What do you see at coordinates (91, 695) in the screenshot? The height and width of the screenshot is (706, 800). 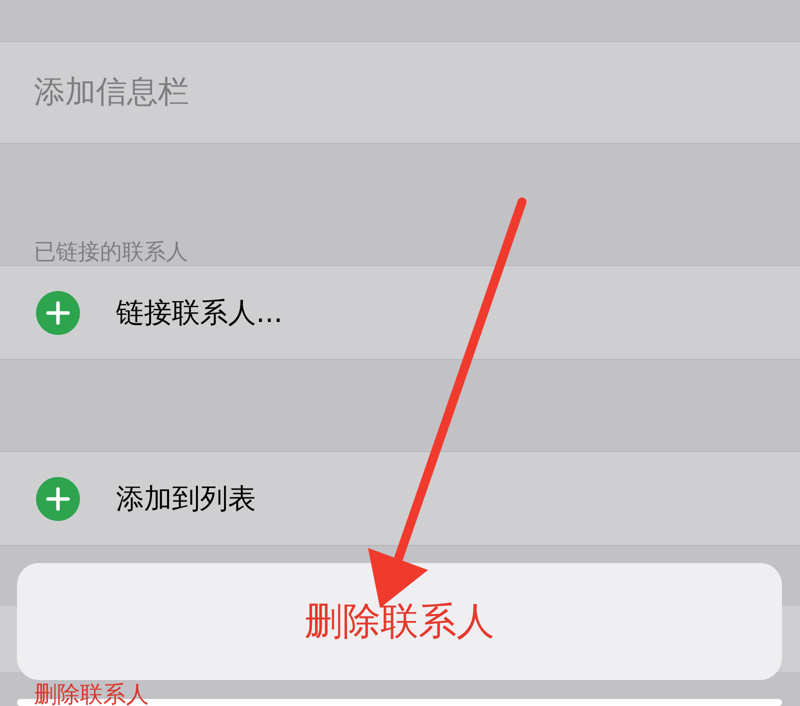 I see `delete-contact-link: 删除联系人` at bounding box center [91, 695].